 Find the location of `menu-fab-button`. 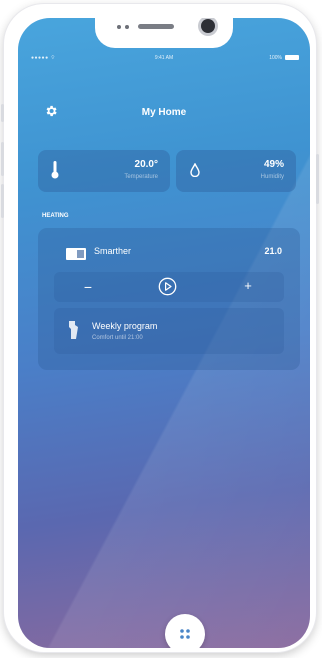

menu-fab-button is located at coordinates (185, 631).